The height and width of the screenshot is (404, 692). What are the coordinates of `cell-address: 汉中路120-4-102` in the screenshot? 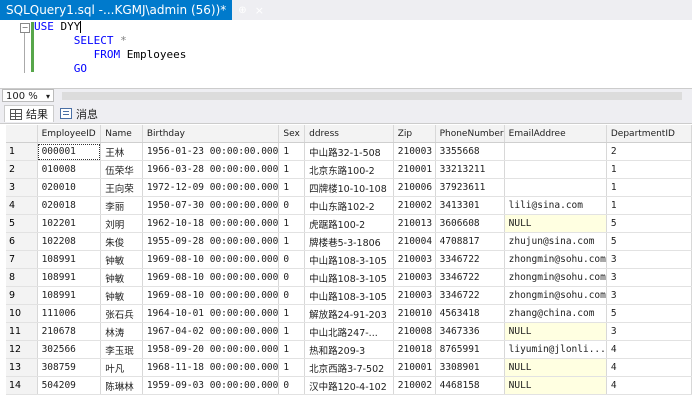 It's located at (349, 385).